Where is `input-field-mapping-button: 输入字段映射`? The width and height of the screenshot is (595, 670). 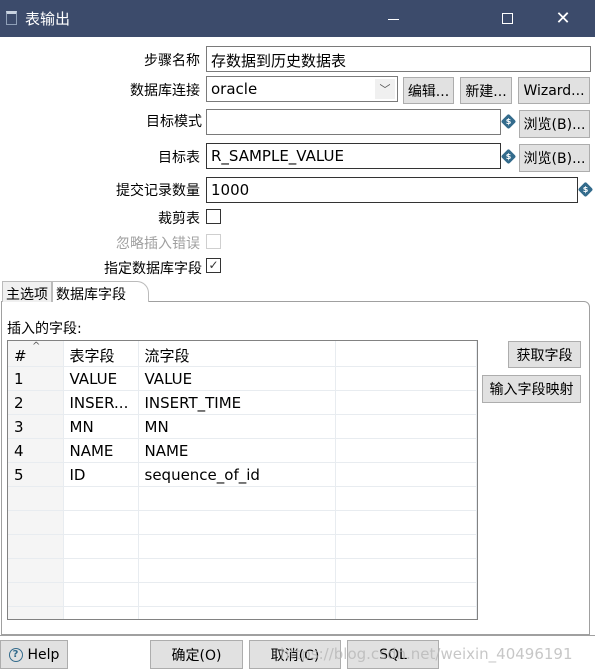 input-field-mapping-button: 输入字段映射 is located at coordinates (531, 389).